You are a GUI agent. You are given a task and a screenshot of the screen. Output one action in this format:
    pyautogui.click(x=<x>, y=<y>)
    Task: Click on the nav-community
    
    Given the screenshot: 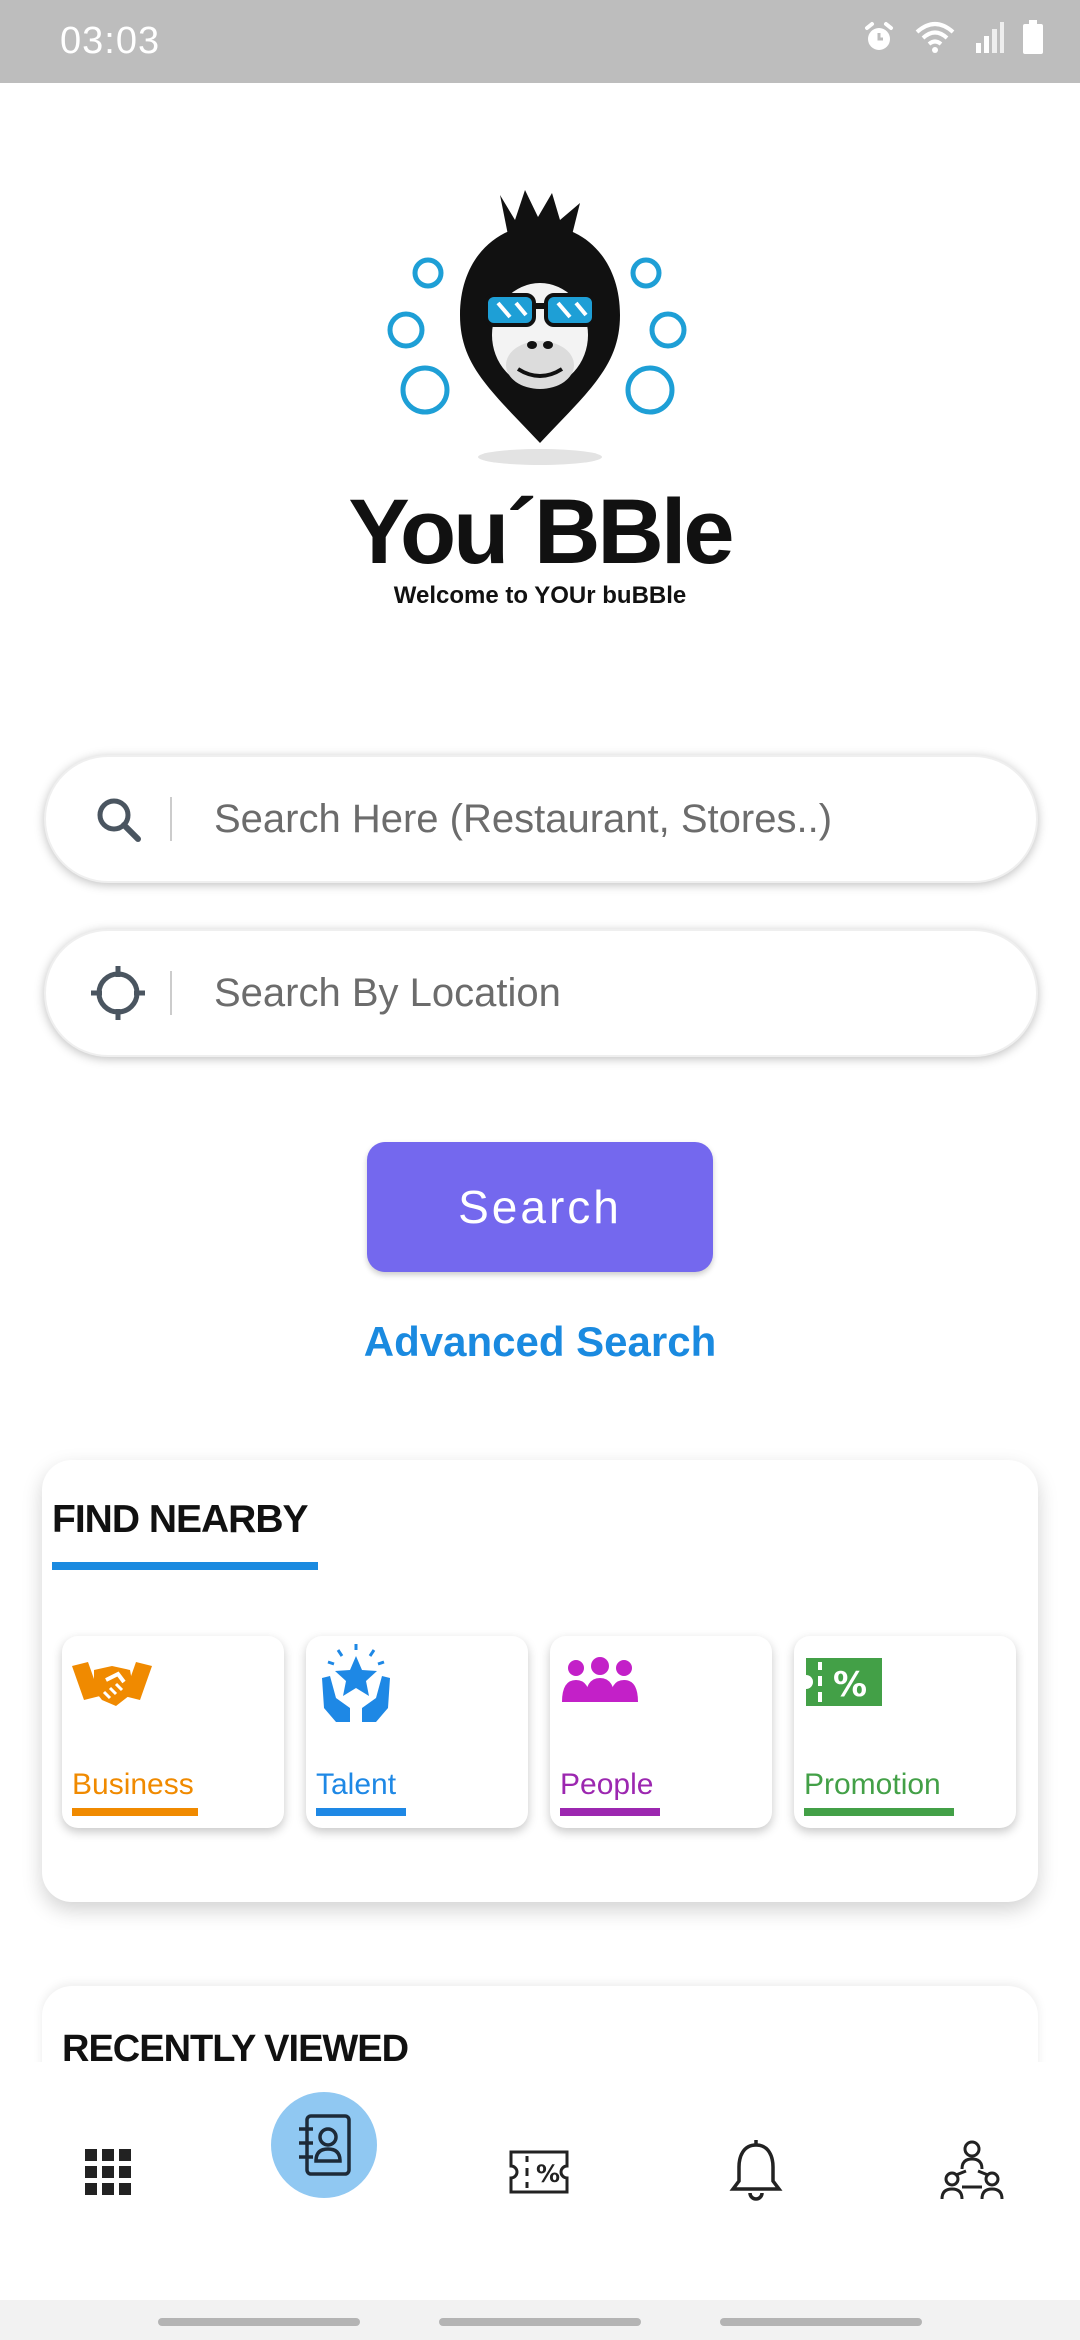 What is the action you would take?
    pyautogui.click(x=972, y=2171)
    